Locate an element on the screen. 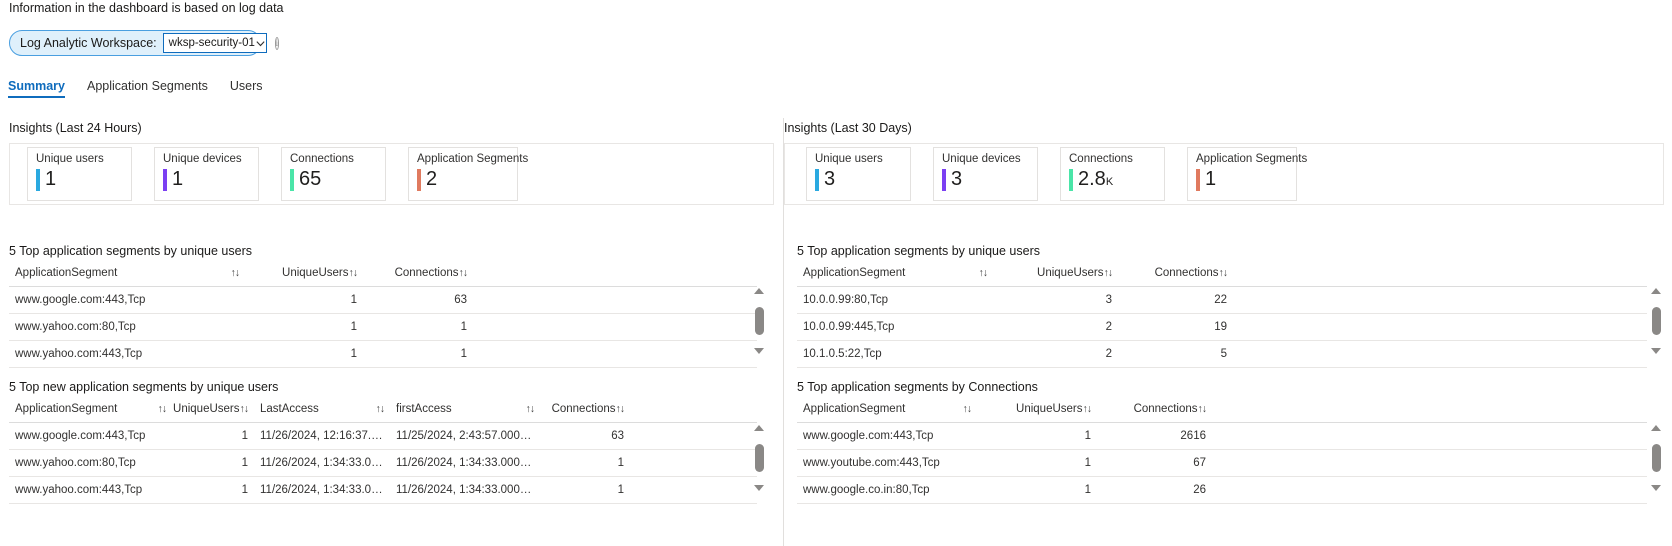 The image size is (1672, 546). table-row: www.google.com:443,Tcp 1 2616 is located at coordinates (1222, 436).